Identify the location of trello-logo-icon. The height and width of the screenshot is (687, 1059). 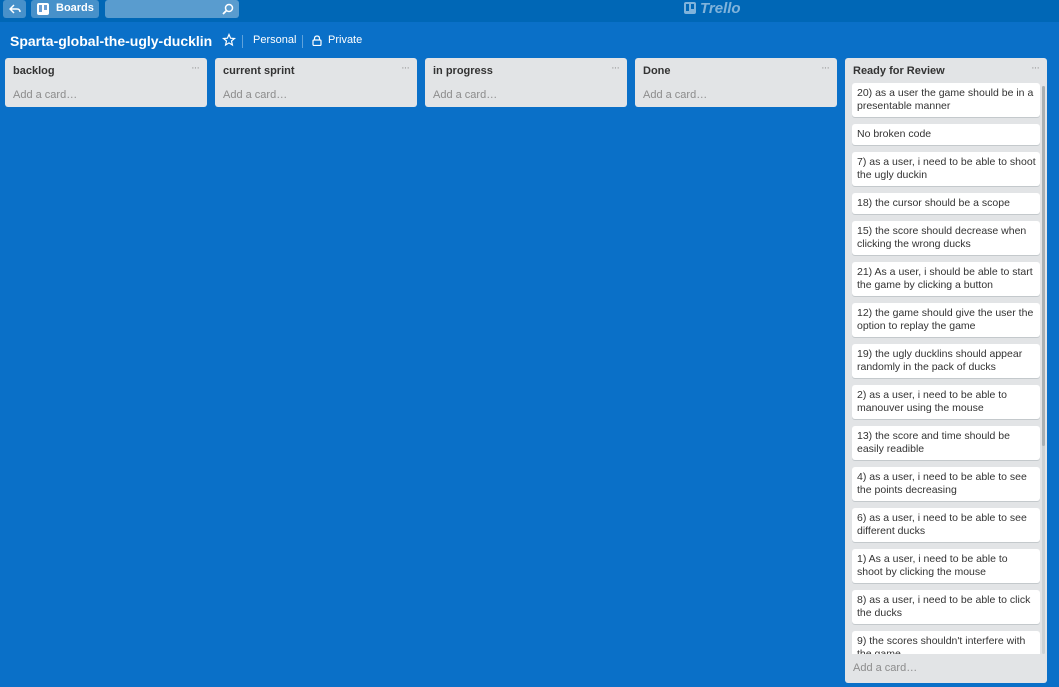
(690, 8).